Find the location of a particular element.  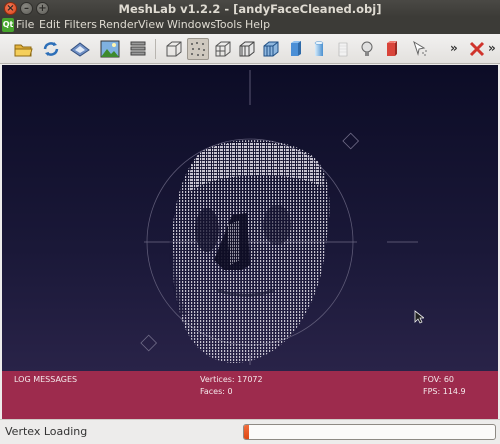

smooth-shading-button is located at coordinates (319, 49).